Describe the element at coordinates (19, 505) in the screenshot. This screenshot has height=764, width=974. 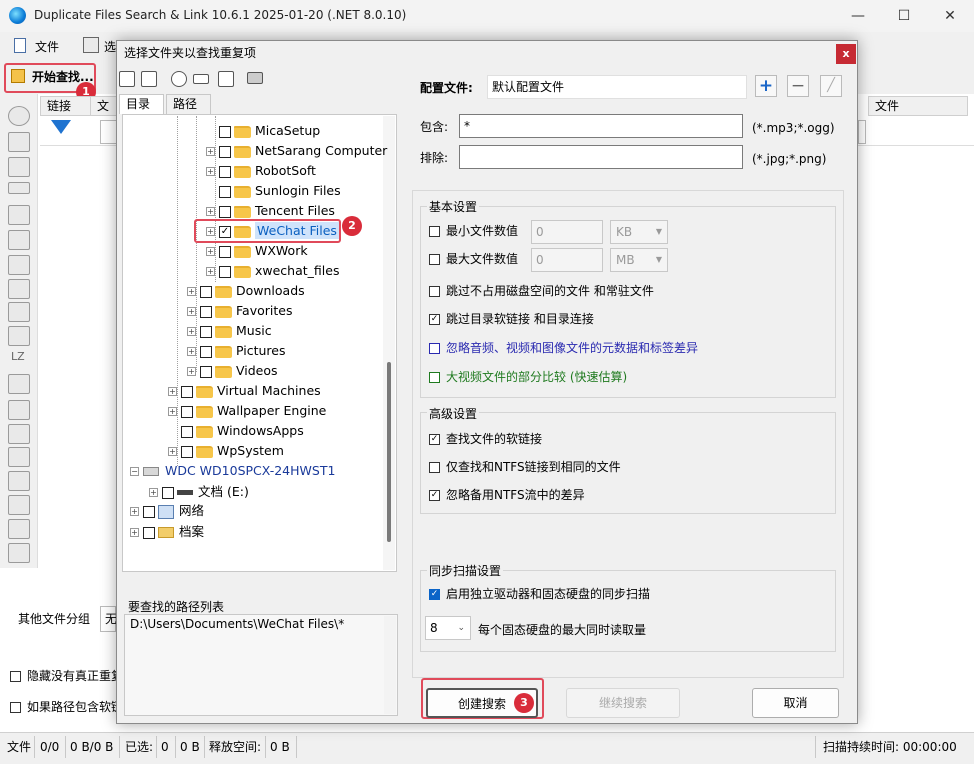
I see `list-split-icon` at that location.